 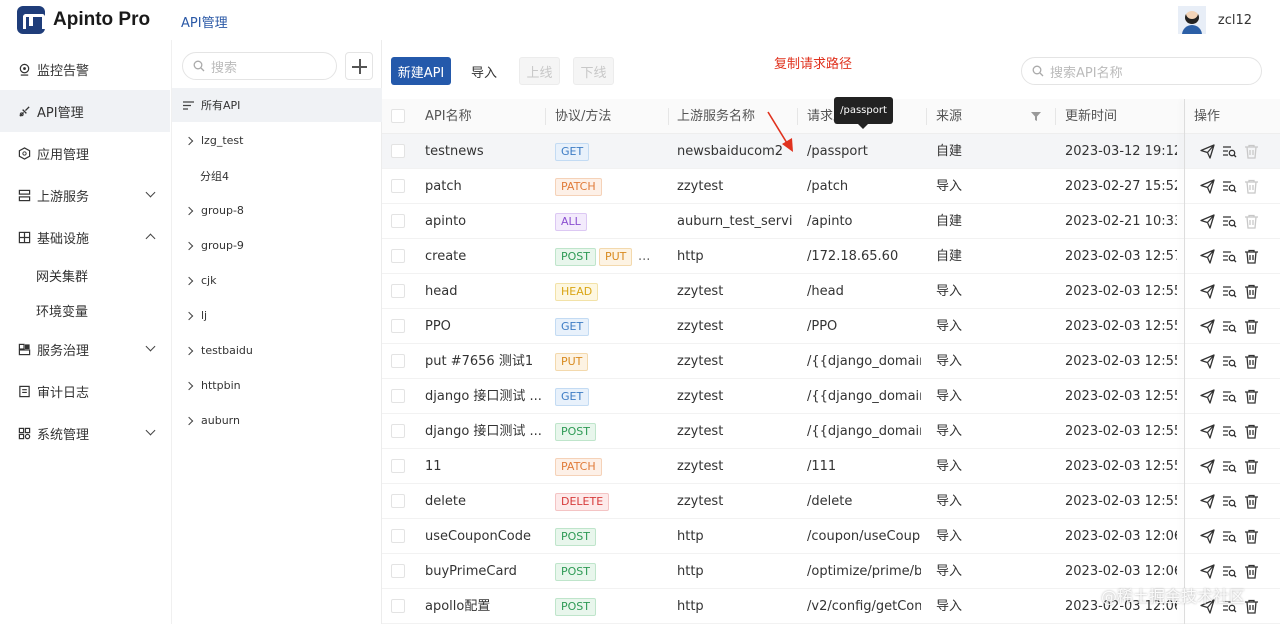 I want to click on group-item: cjk, so click(x=277, y=280).